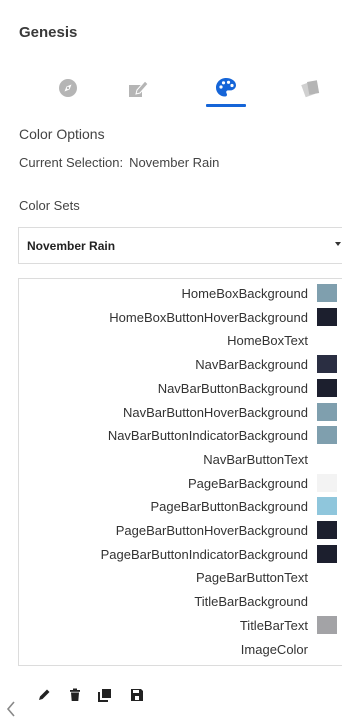  I want to click on entry-name: PageBarBackground, so click(248, 483).